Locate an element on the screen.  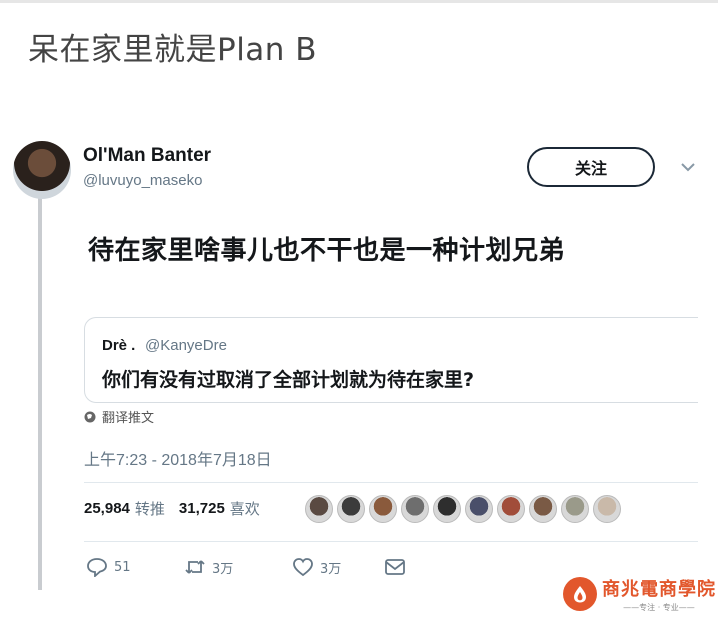
quoted-tweet: Drè . @KanyeDre 你们有没有过取消了全部计划就为待在家里? is located at coordinates (391, 360).